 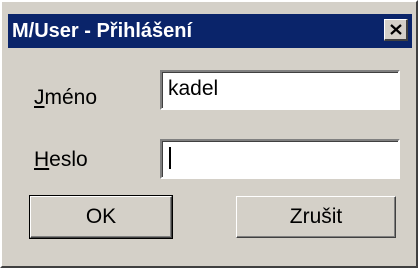 I want to click on cancel-button: Zrušit, so click(x=316, y=217).